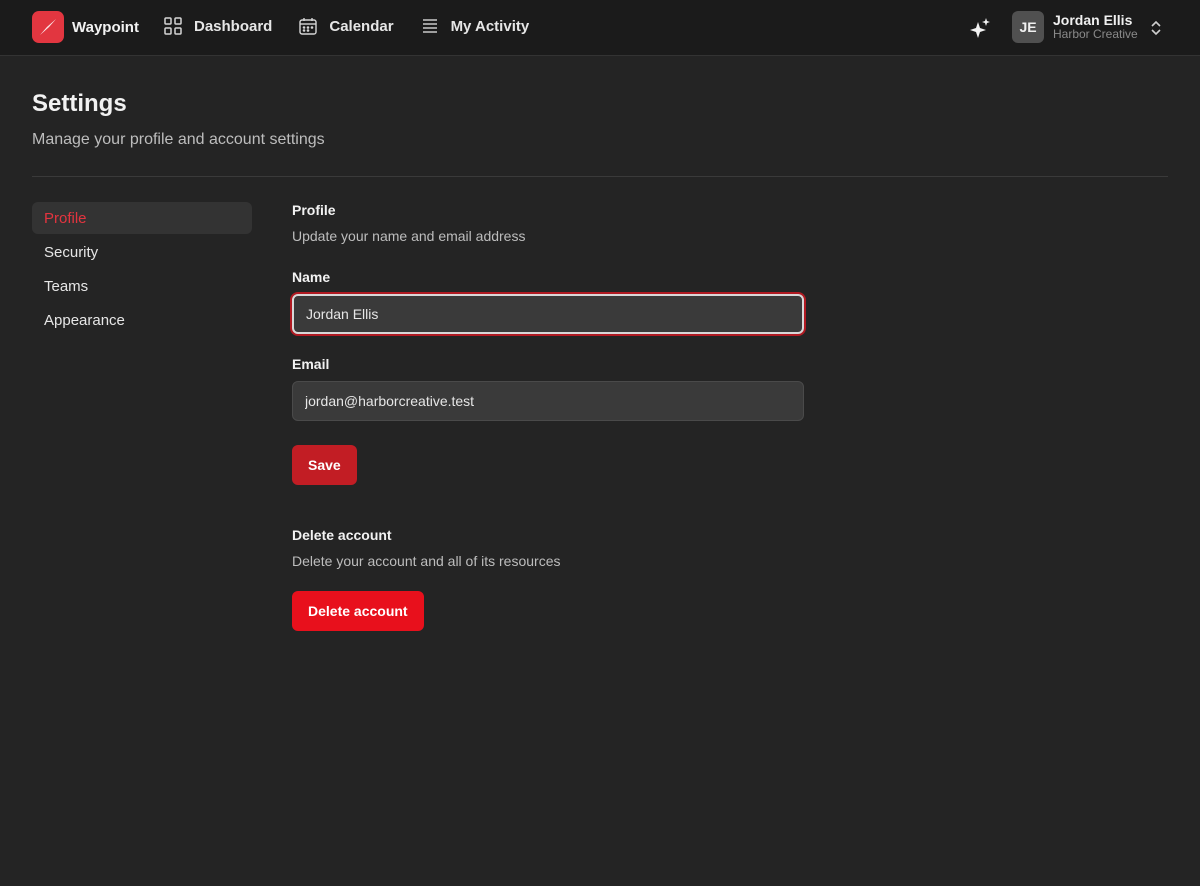  Describe the element at coordinates (1095, 34) in the screenshot. I see `user-org: Harbor Creative` at that location.